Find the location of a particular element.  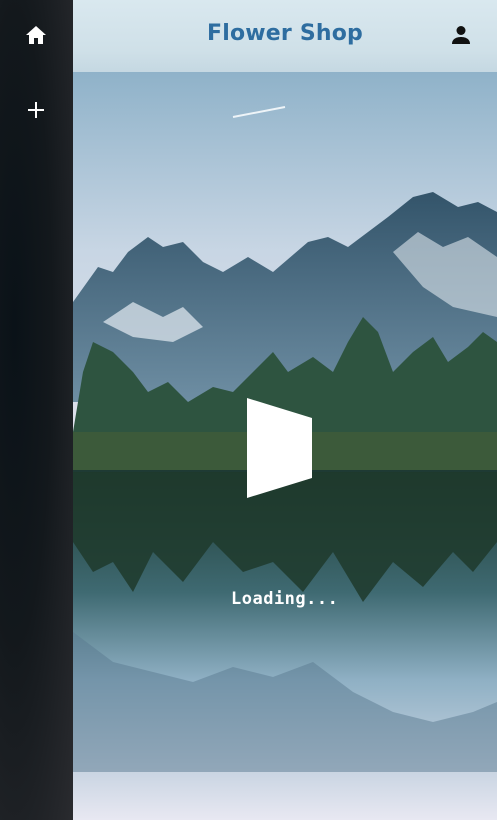

play-icon is located at coordinates (279, 448).